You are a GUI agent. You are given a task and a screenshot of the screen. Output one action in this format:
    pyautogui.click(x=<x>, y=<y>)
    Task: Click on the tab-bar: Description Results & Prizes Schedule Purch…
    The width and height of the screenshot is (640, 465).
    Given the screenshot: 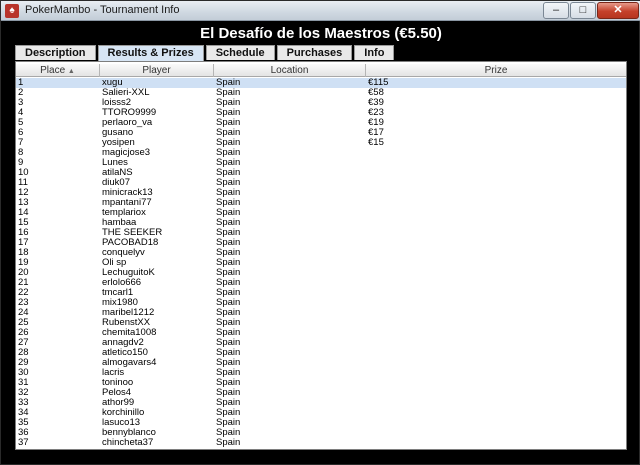 What is the action you would take?
    pyautogui.click(x=205, y=53)
    